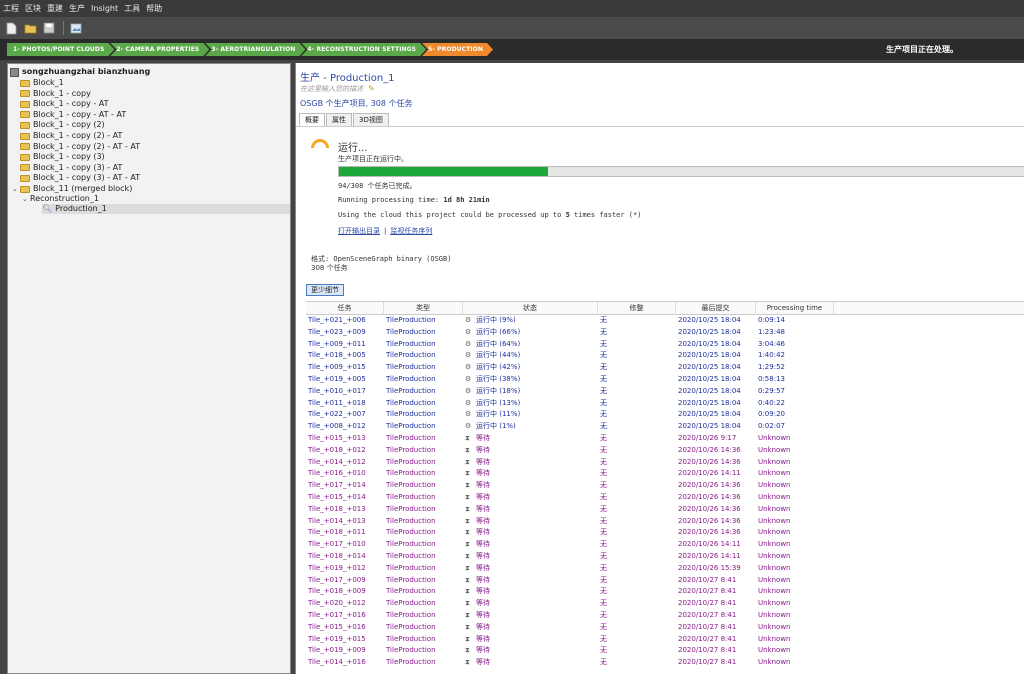 This screenshot has height=674, width=1024. Describe the element at coordinates (69, 115) in the screenshot. I see `tree-block-3: Block_1 - copy - AT - AT` at that location.